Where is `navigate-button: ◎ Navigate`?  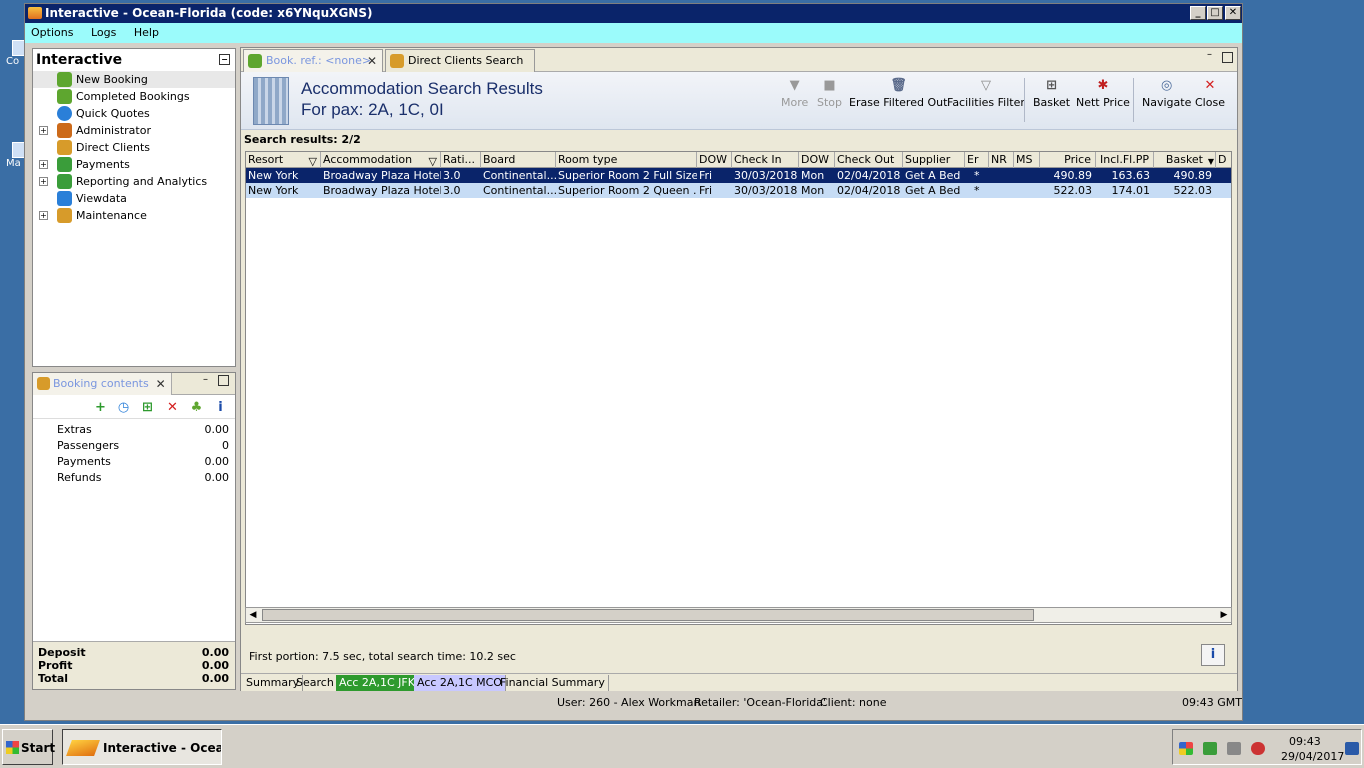
navigate-button: ◎ Navigate is located at coordinates (1166, 93).